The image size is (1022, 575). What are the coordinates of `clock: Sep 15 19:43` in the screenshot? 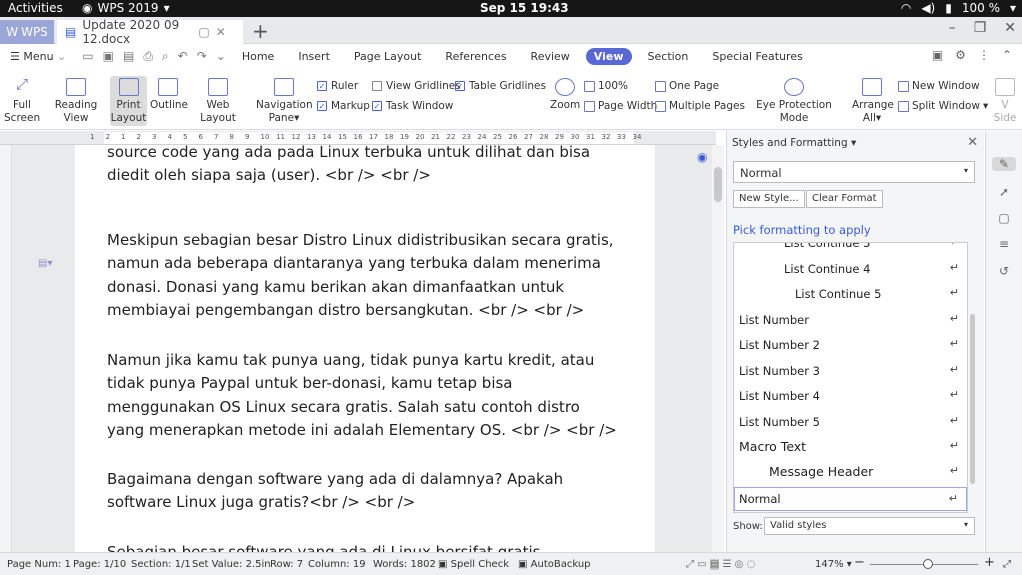 It's located at (524, 8).